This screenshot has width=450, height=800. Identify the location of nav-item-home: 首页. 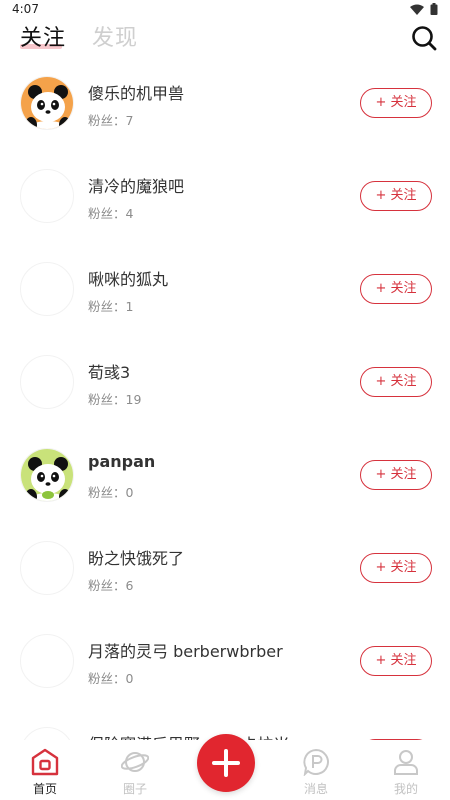
(45, 770).